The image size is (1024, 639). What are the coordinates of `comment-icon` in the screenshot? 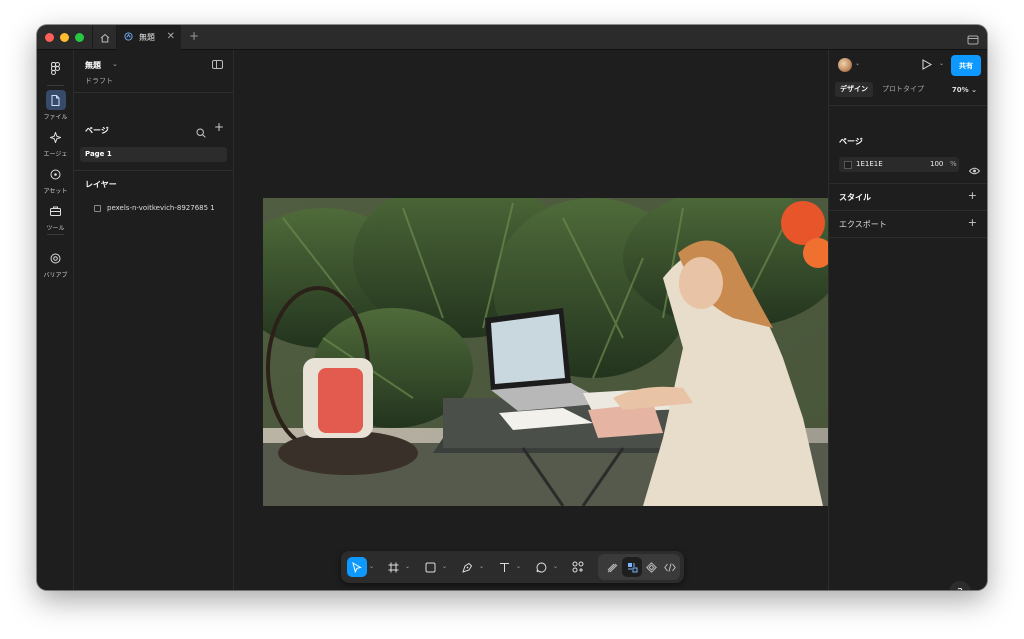 It's located at (541, 566).